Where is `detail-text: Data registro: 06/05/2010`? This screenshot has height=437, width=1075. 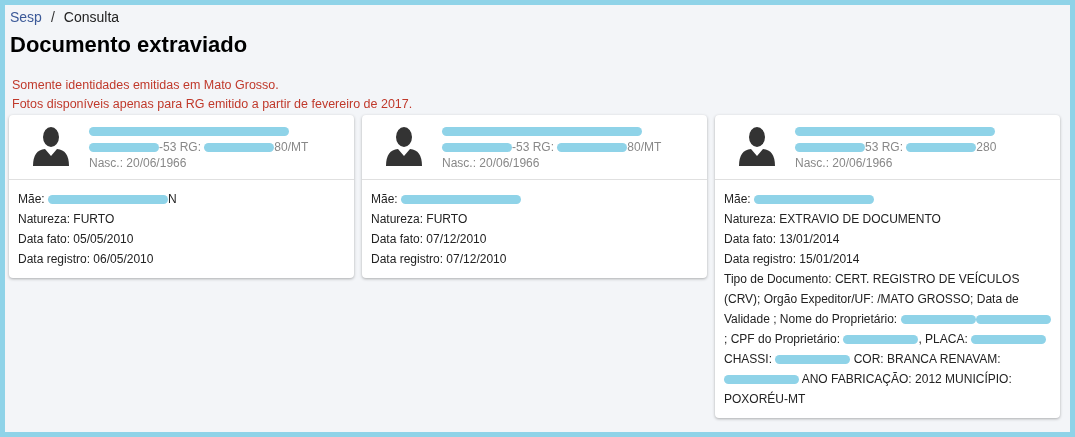 detail-text: Data registro: 06/05/2010 is located at coordinates (86, 259).